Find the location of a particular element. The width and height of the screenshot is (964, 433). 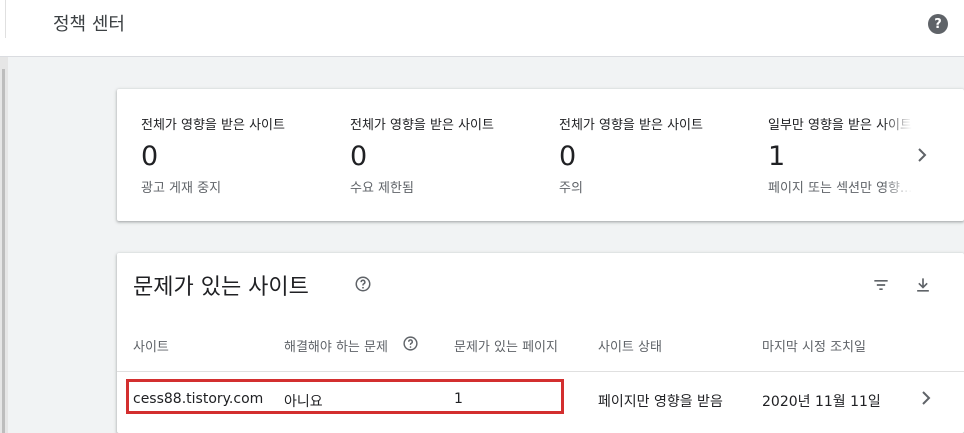

divider is located at coordinates (5, 19).